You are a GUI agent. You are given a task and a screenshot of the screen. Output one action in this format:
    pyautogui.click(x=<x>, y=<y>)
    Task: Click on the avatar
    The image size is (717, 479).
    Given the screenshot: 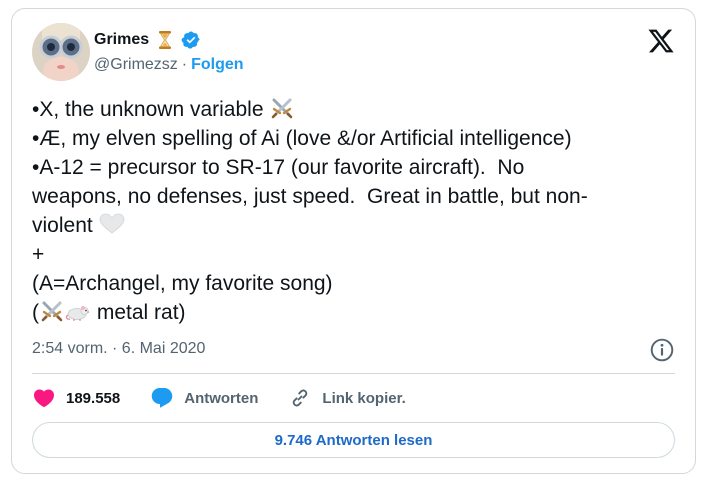 What is the action you would take?
    pyautogui.click(x=61, y=52)
    